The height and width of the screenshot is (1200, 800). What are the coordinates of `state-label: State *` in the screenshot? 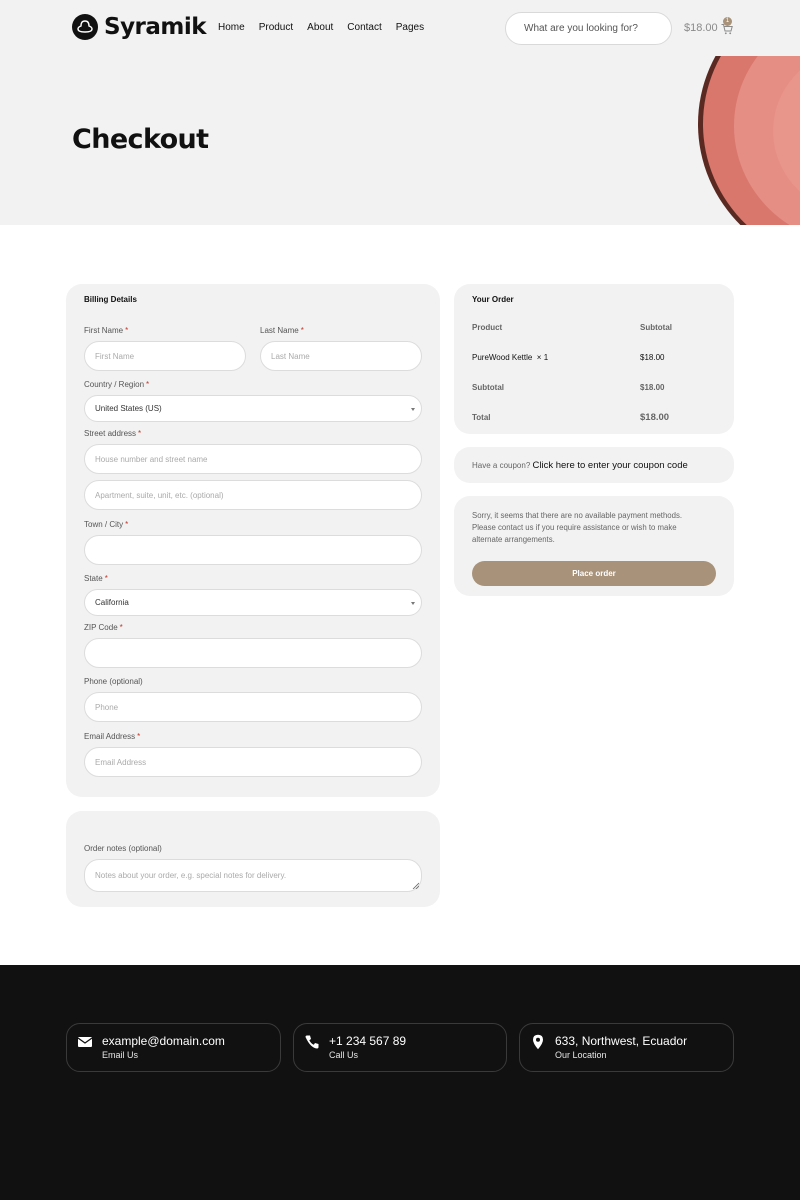 It's located at (96, 578).